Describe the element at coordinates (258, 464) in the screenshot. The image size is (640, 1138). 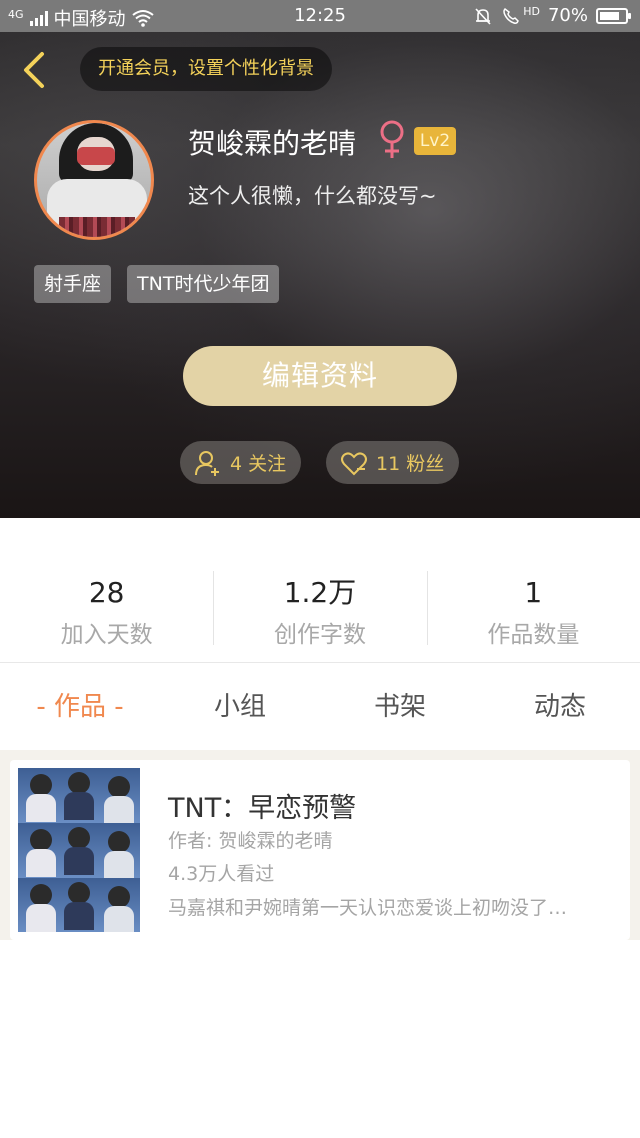
I see `following-label: 4 关注` at that location.